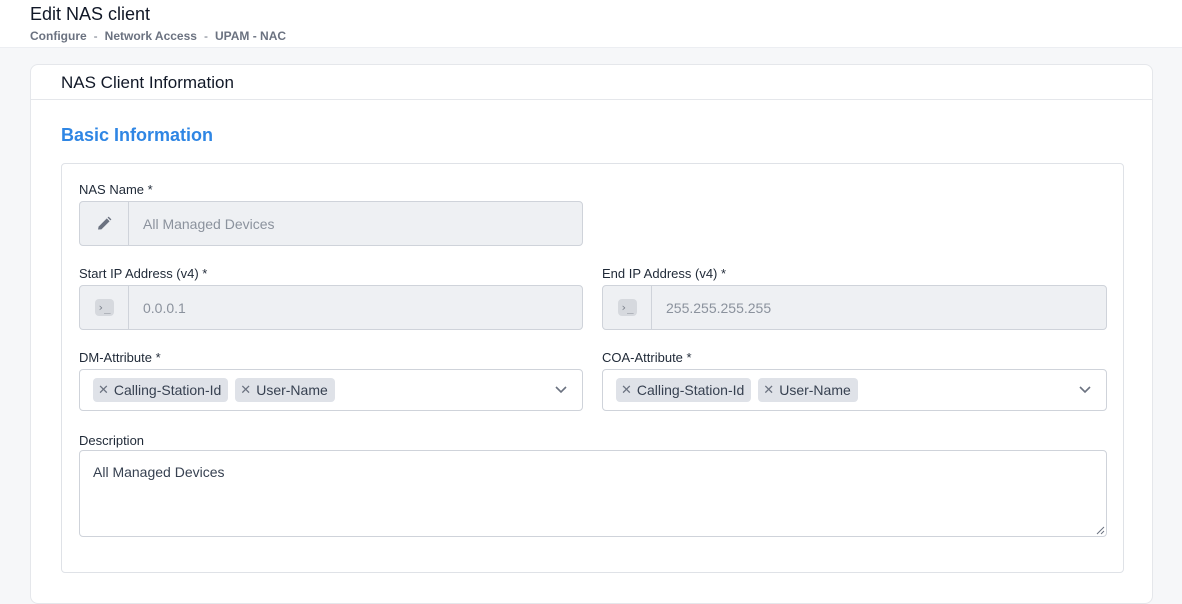 The height and width of the screenshot is (604, 1182). What do you see at coordinates (120, 357) in the screenshot?
I see `dm-attribute-label: DM-Attribute *` at bounding box center [120, 357].